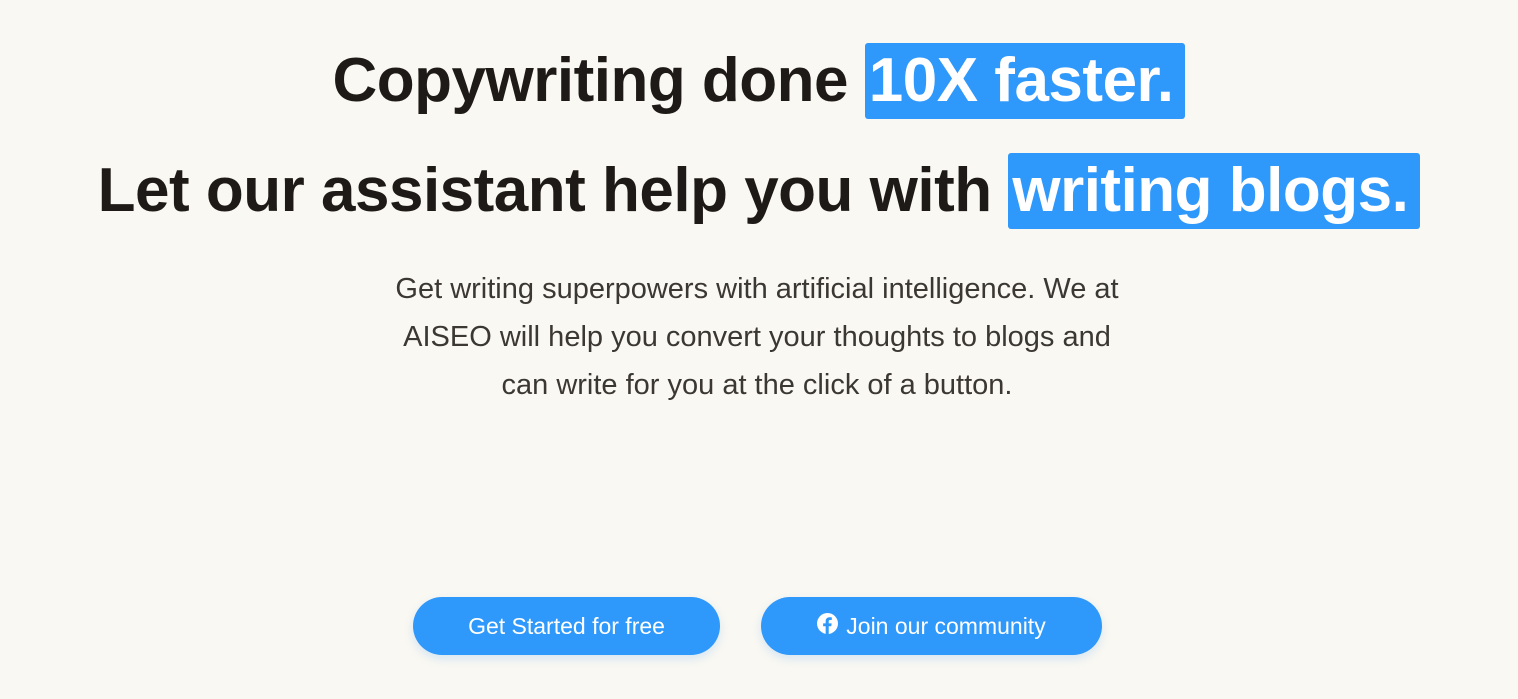  I want to click on headline-line-1: Copywriting done 10X faster., so click(759, 81).